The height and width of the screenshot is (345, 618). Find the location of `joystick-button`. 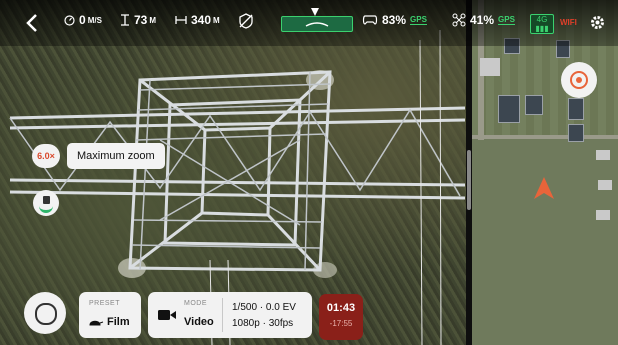

joystick-button is located at coordinates (45, 313).